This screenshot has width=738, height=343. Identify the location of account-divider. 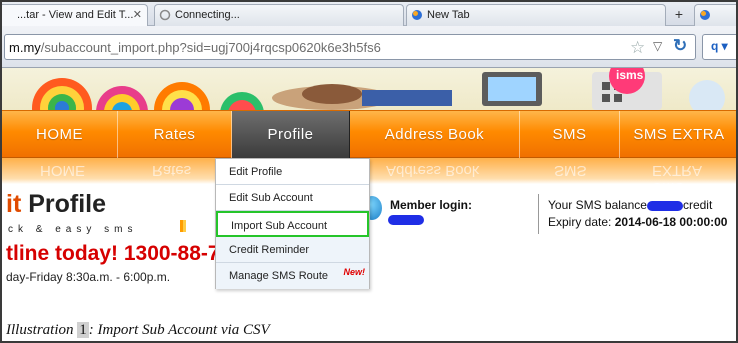
(538, 214).